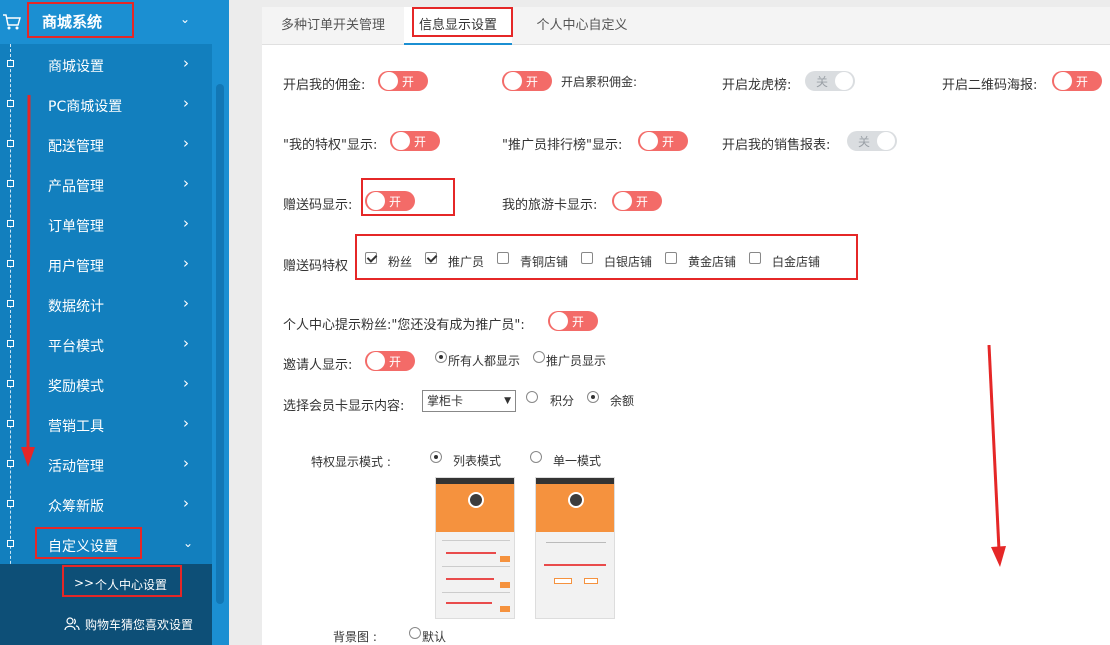  I want to click on sidebar-item-custom-settings: 自定义设置 ⌄, so click(106, 544).